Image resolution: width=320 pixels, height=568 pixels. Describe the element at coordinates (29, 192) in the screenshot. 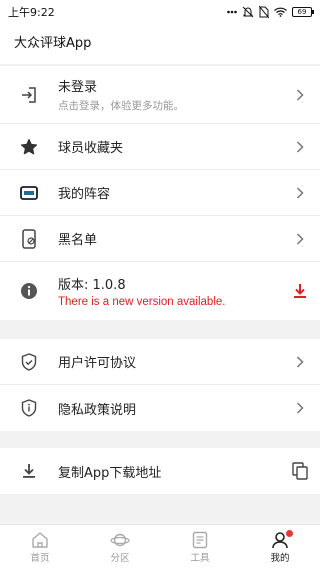

I see `lineup-icon` at that location.